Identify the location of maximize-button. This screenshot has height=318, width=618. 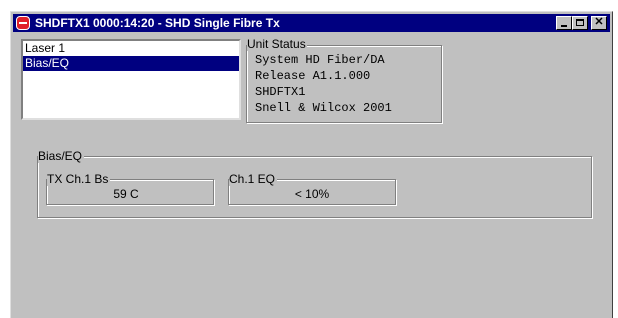
(580, 23).